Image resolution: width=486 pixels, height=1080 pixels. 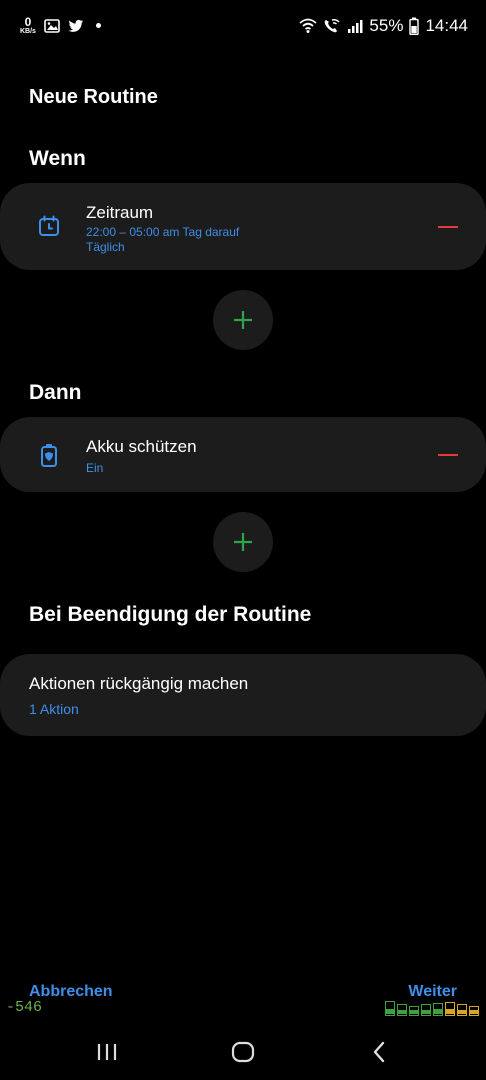 I want to click on home-button, so click(x=243, y=1052).